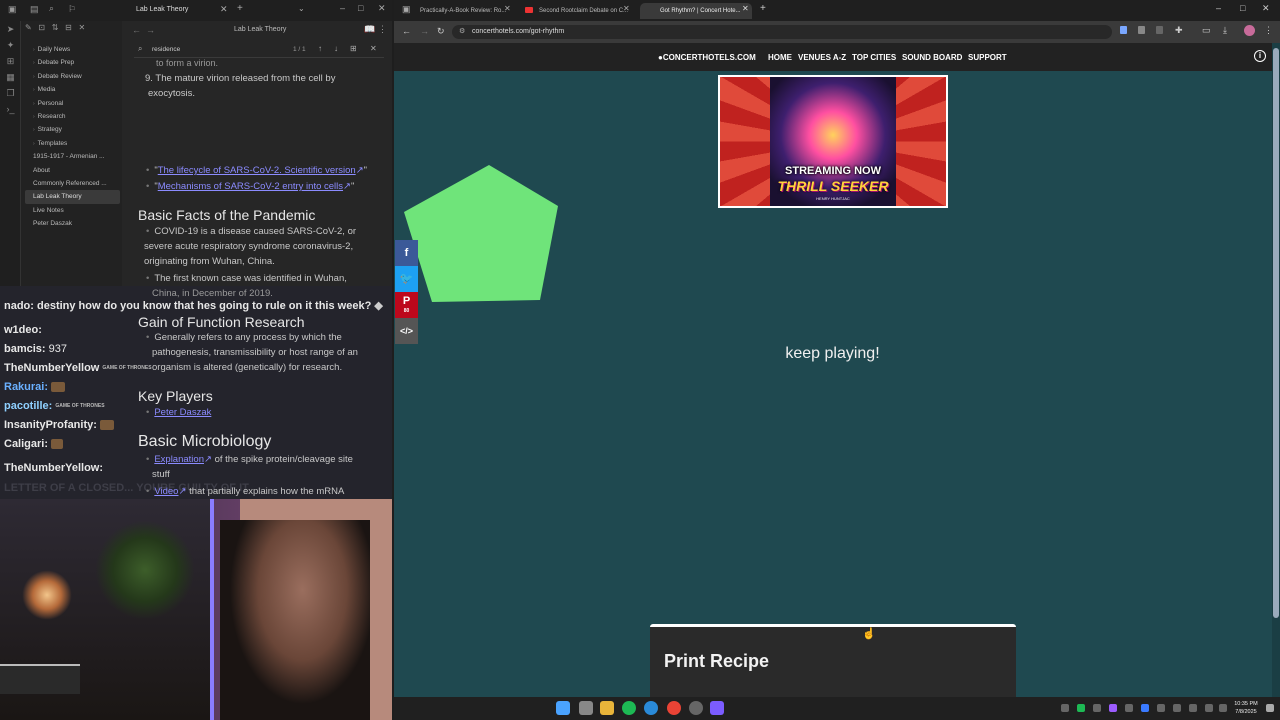  I want to click on bookmark-icon: ⚐, so click(72, 9).